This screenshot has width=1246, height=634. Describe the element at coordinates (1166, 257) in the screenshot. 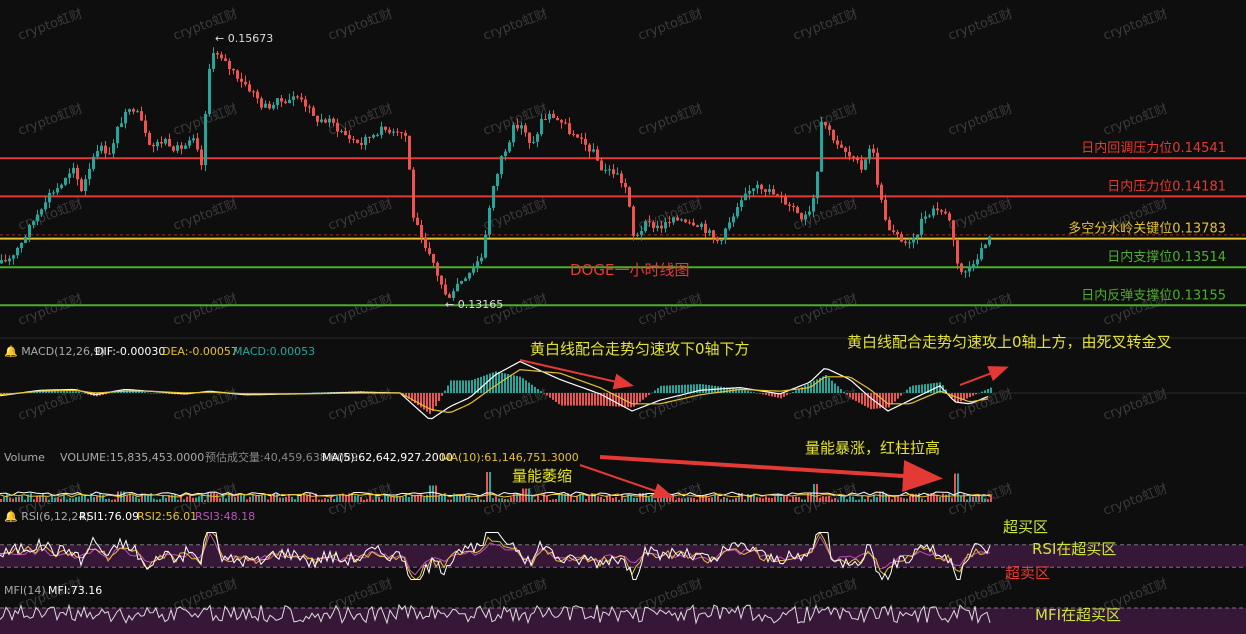

I see `level-label: 日内支撑位0.13514` at that location.